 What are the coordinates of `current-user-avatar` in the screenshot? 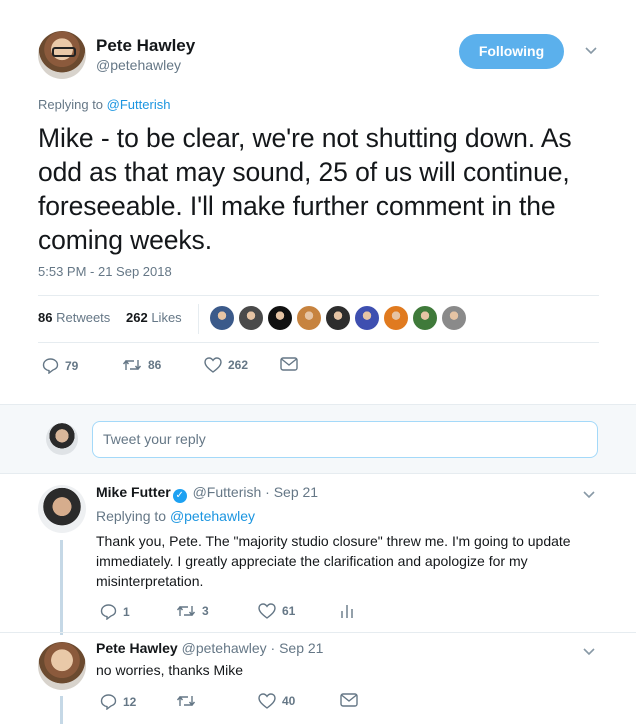 It's located at (62, 439).